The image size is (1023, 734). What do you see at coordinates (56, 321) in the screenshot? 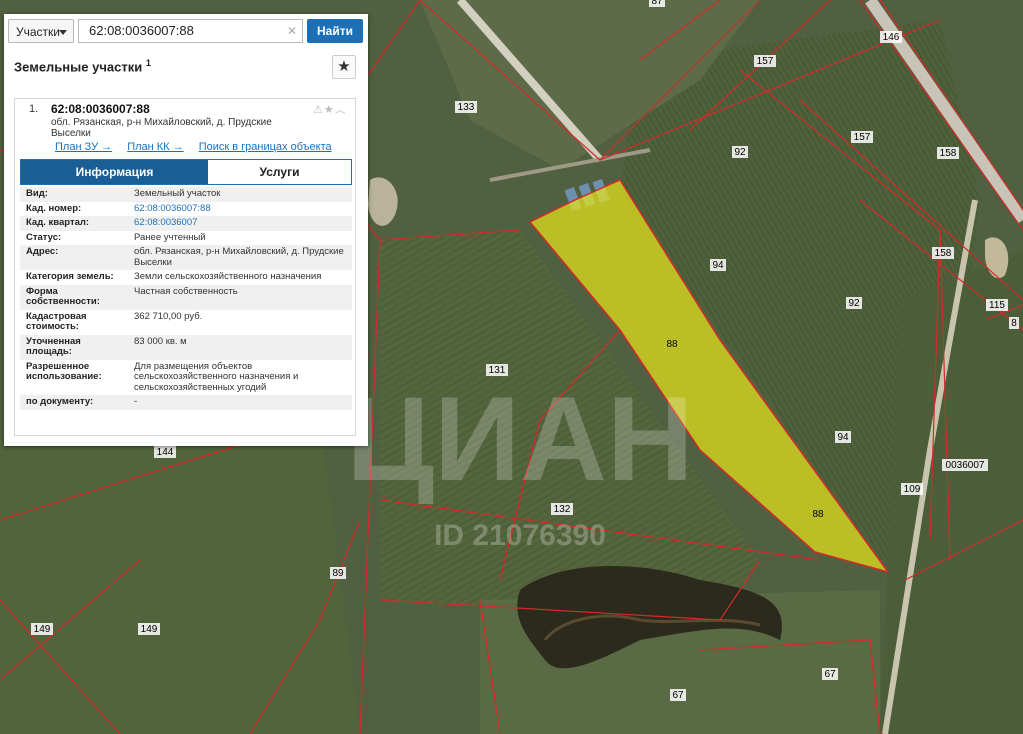
I see `property-key: Кадастровая стоимость:` at bounding box center [56, 321].